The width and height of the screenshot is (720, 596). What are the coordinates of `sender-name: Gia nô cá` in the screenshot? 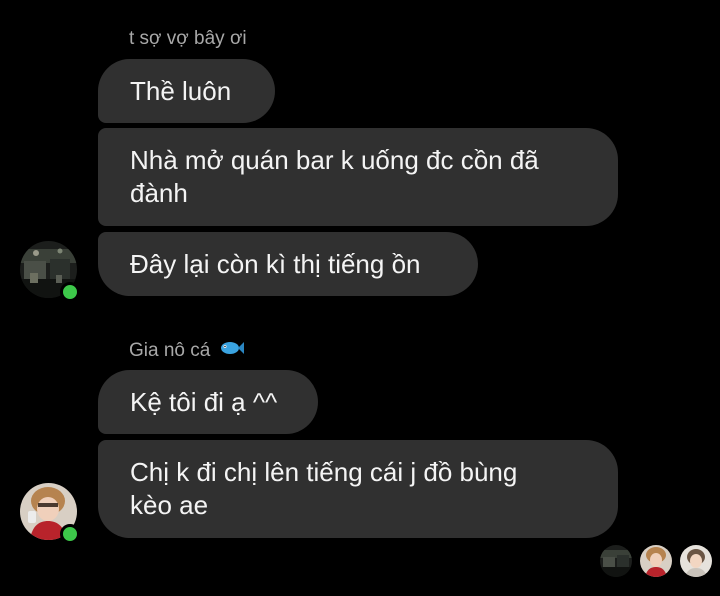 It's located at (186, 351).